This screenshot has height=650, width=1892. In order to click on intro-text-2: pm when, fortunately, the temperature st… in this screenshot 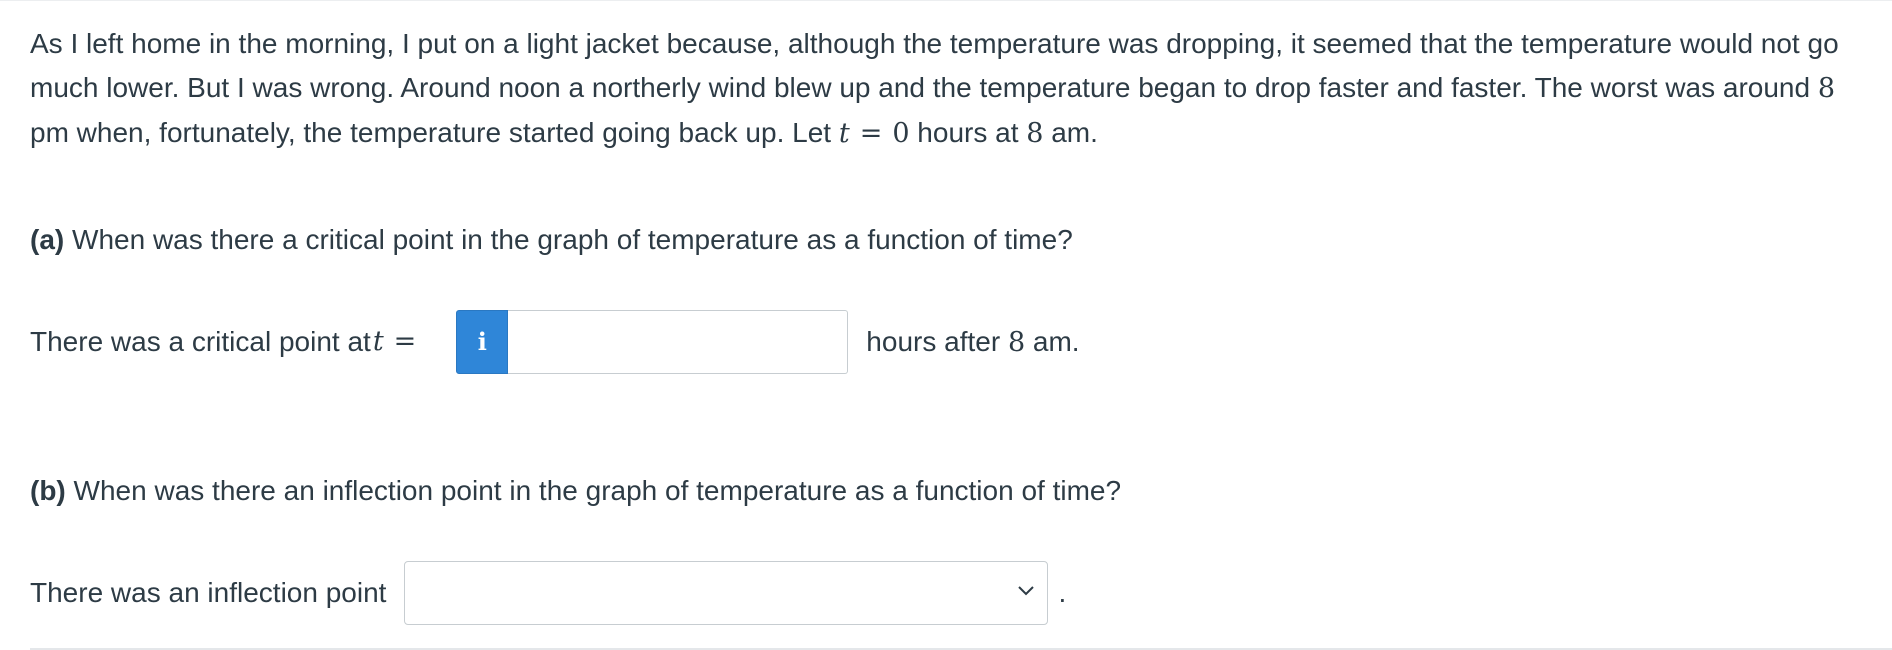, I will do `click(434, 132)`.